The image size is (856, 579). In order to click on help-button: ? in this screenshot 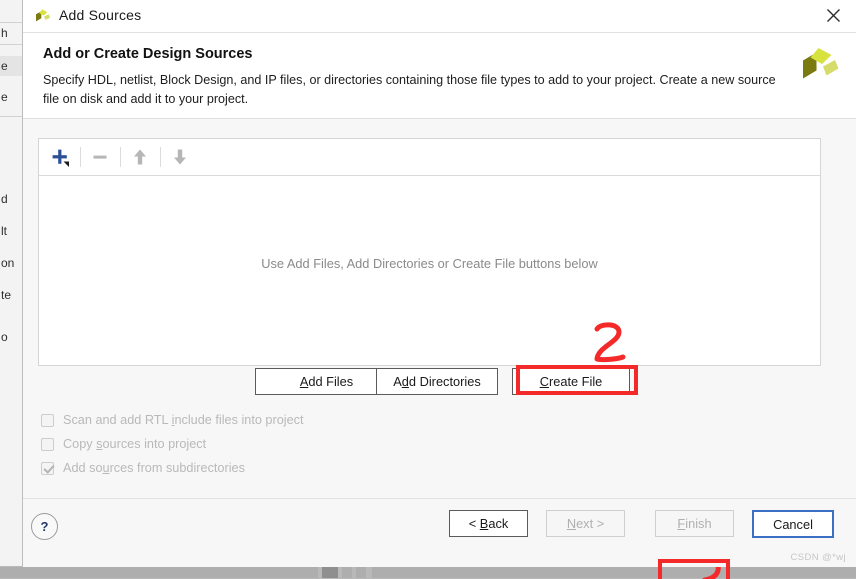, I will do `click(44, 526)`.